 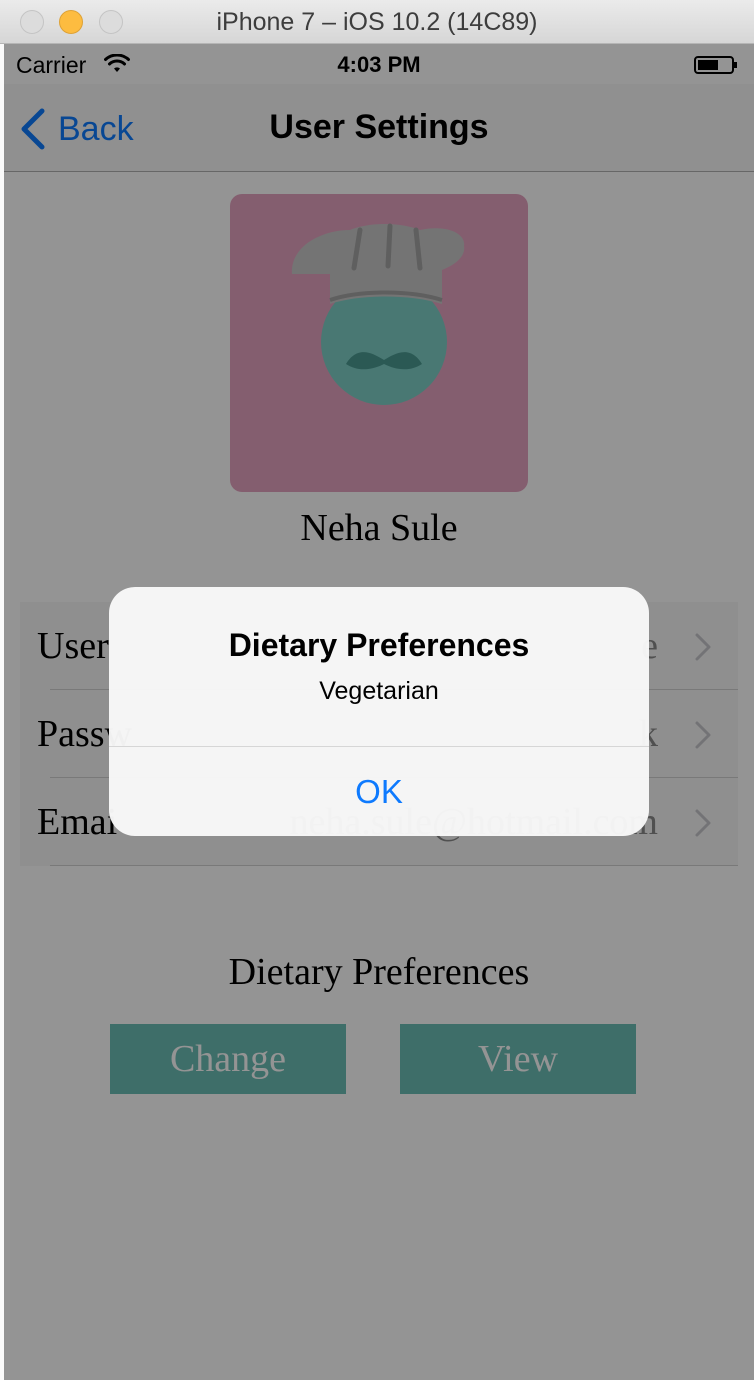 What do you see at coordinates (379, 791) in the screenshot?
I see `alert-ok-button: OK` at bounding box center [379, 791].